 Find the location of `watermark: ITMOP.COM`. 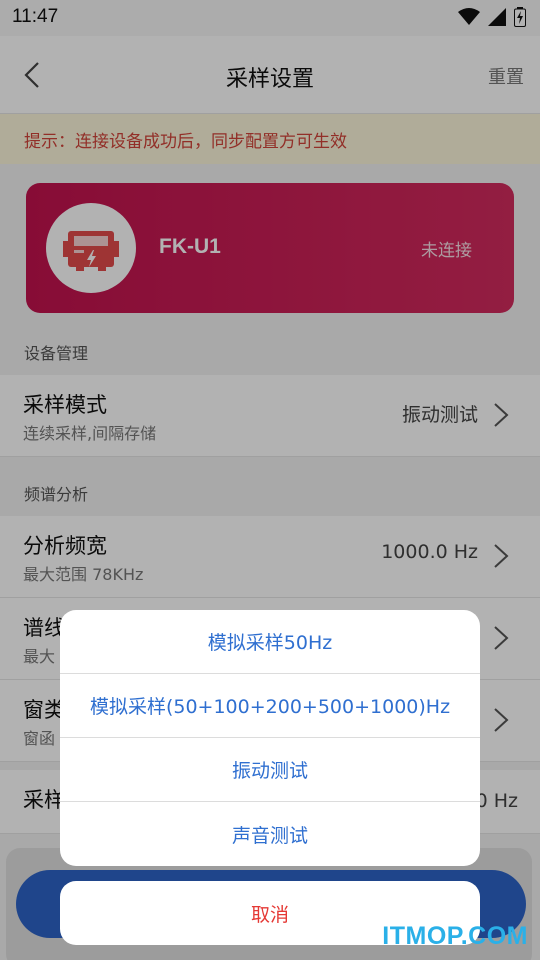

watermark: ITMOP.COM is located at coordinates (455, 936).